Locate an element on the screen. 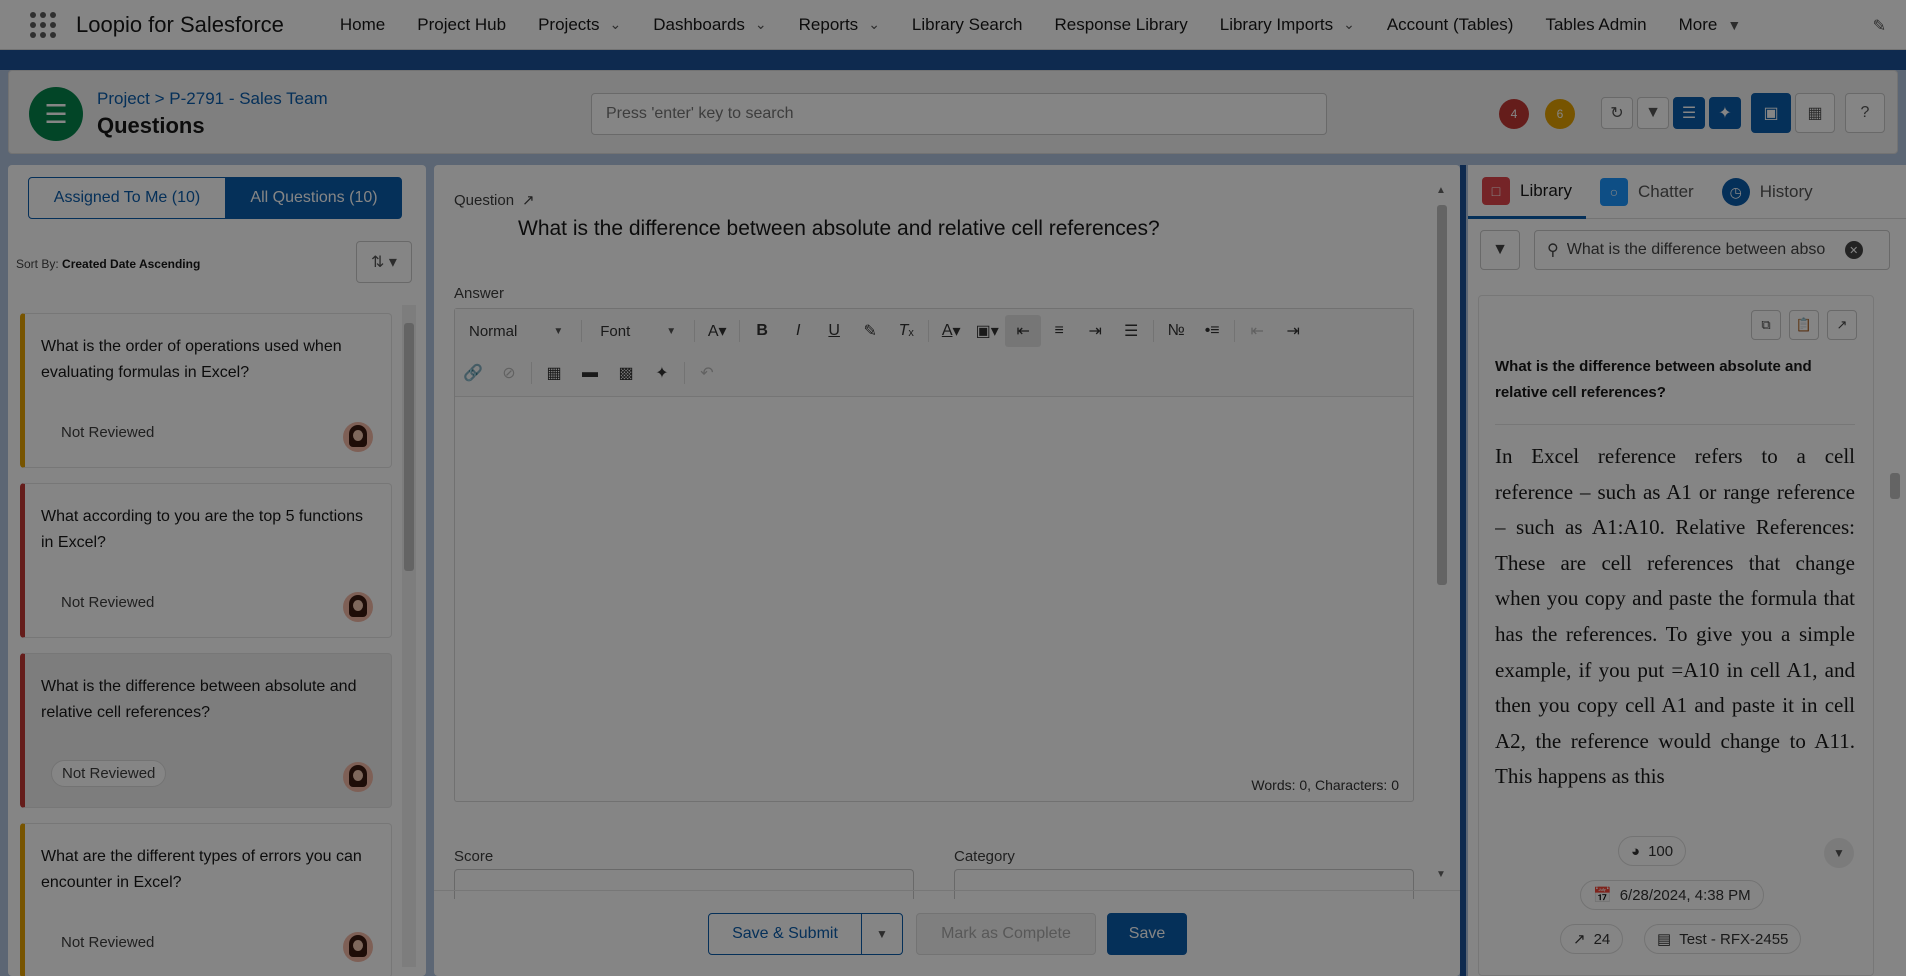  nav-item-dashboards: Dashboards ⌄ is located at coordinates (709, 25).